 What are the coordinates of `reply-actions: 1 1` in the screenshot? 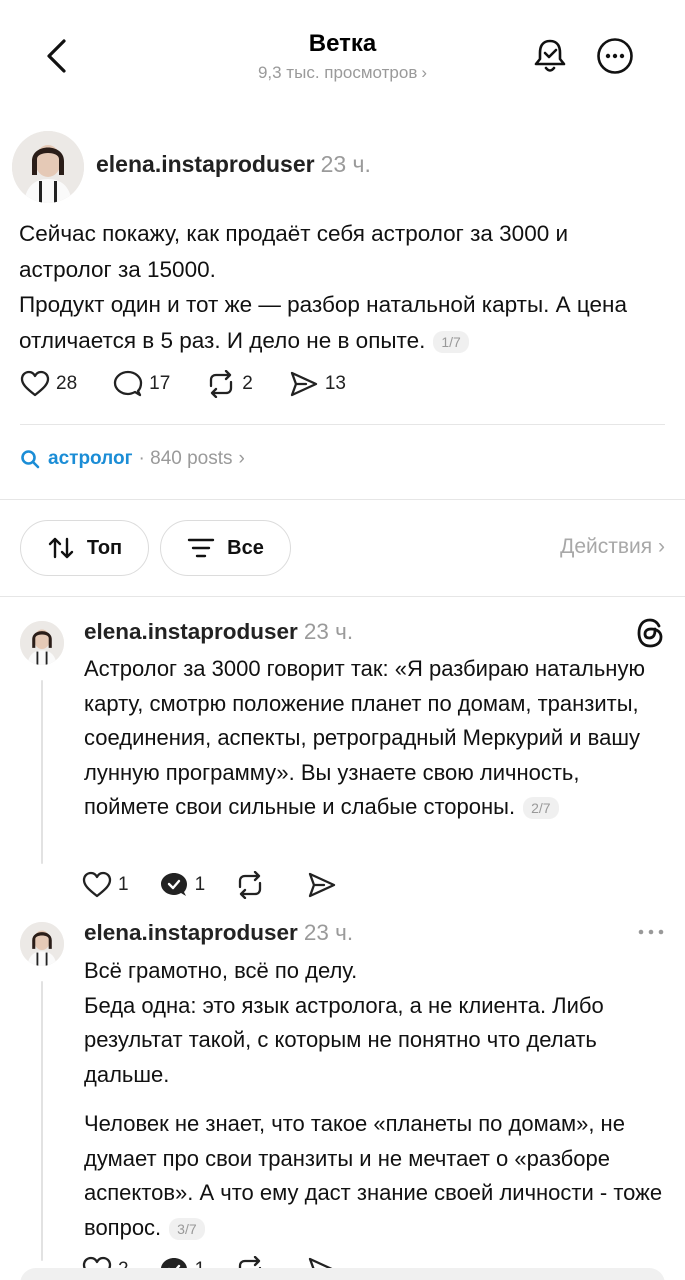 It's located at (230, 885).